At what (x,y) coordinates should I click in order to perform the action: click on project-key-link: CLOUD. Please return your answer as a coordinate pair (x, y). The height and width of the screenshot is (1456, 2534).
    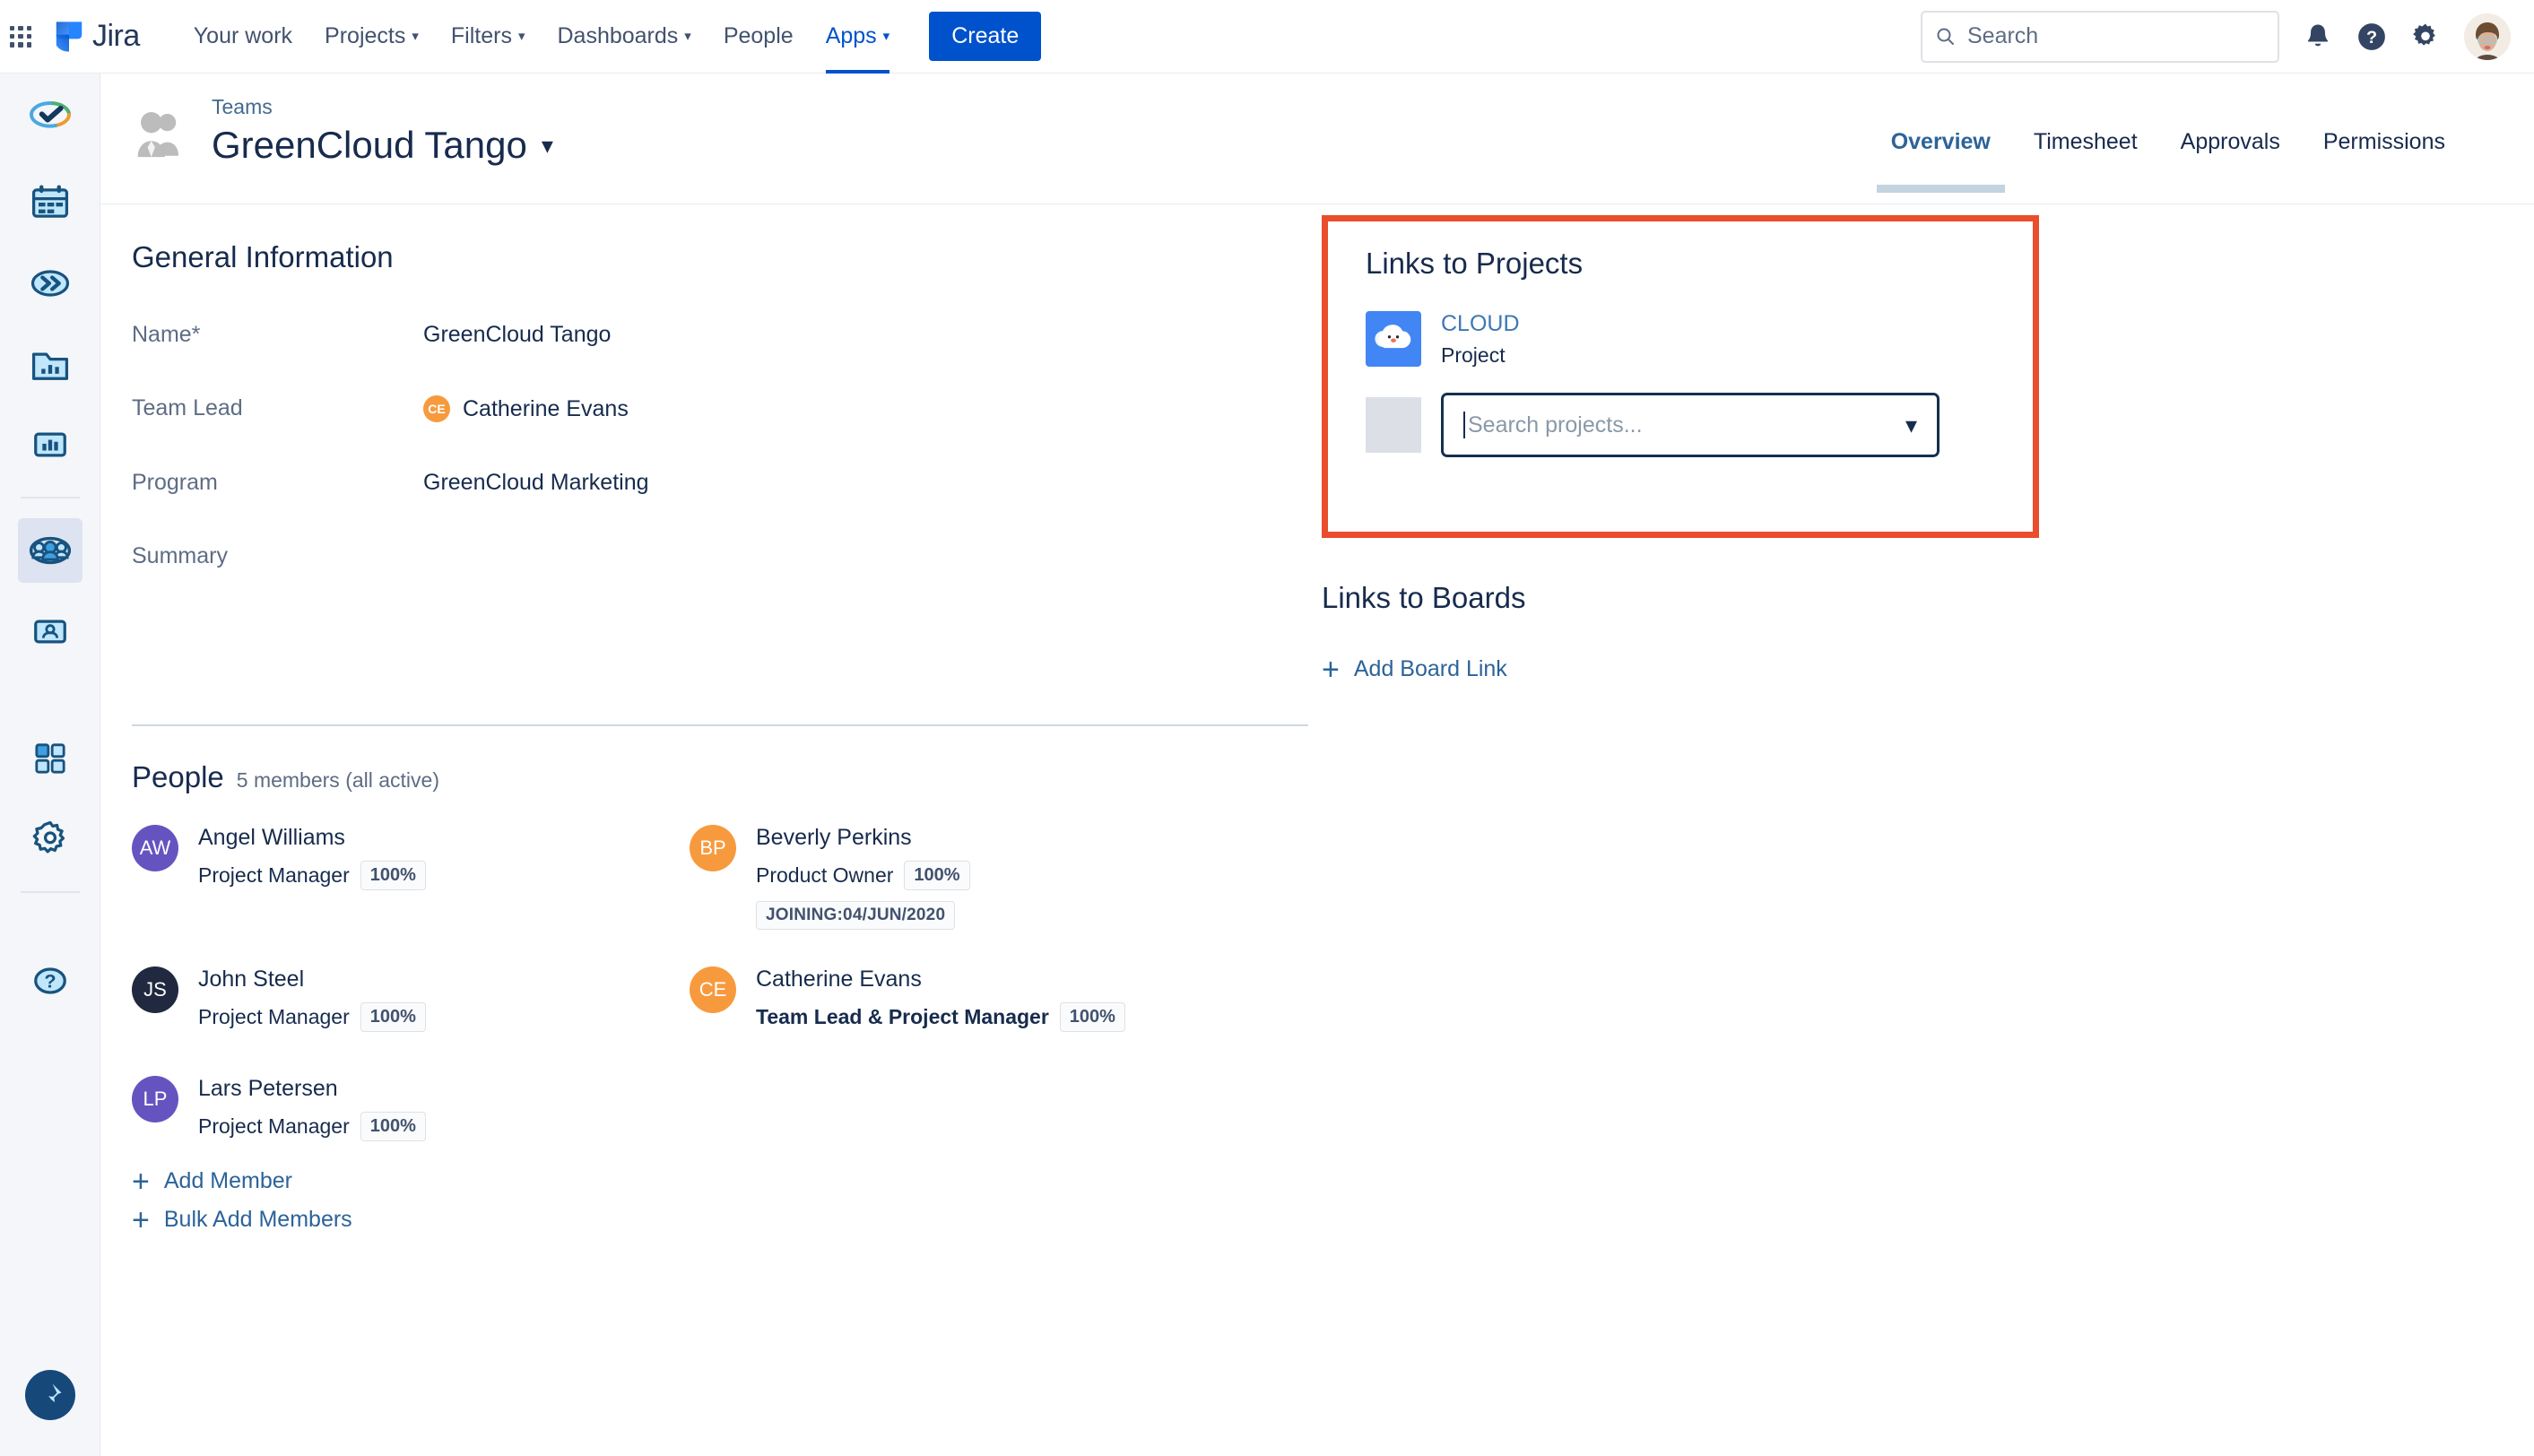
    Looking at the image, I should click on (1480, 324).